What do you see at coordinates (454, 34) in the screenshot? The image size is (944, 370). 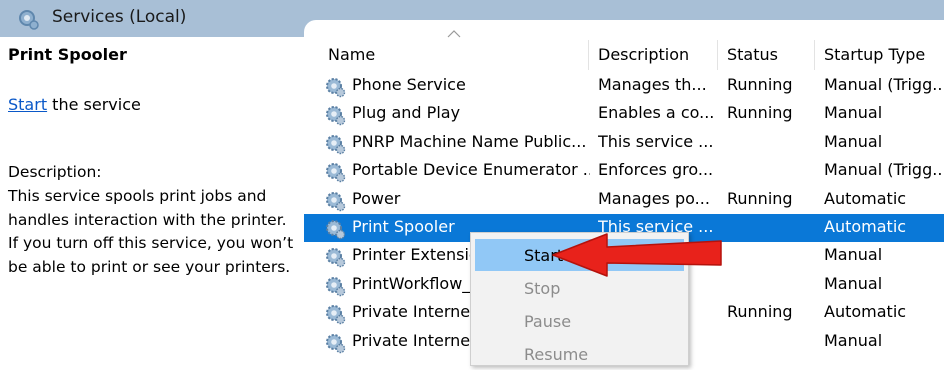 I see `sort-ascending-icon` at bounding box center [454, 34].